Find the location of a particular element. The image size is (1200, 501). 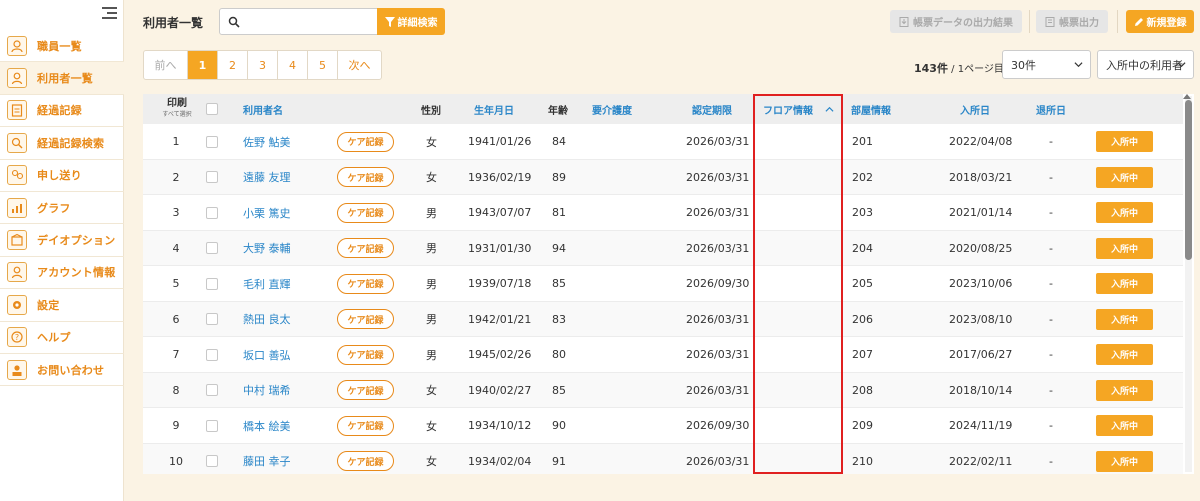

sidebar-item-2: 利用者一覧 is located at coordinates (62, 78).